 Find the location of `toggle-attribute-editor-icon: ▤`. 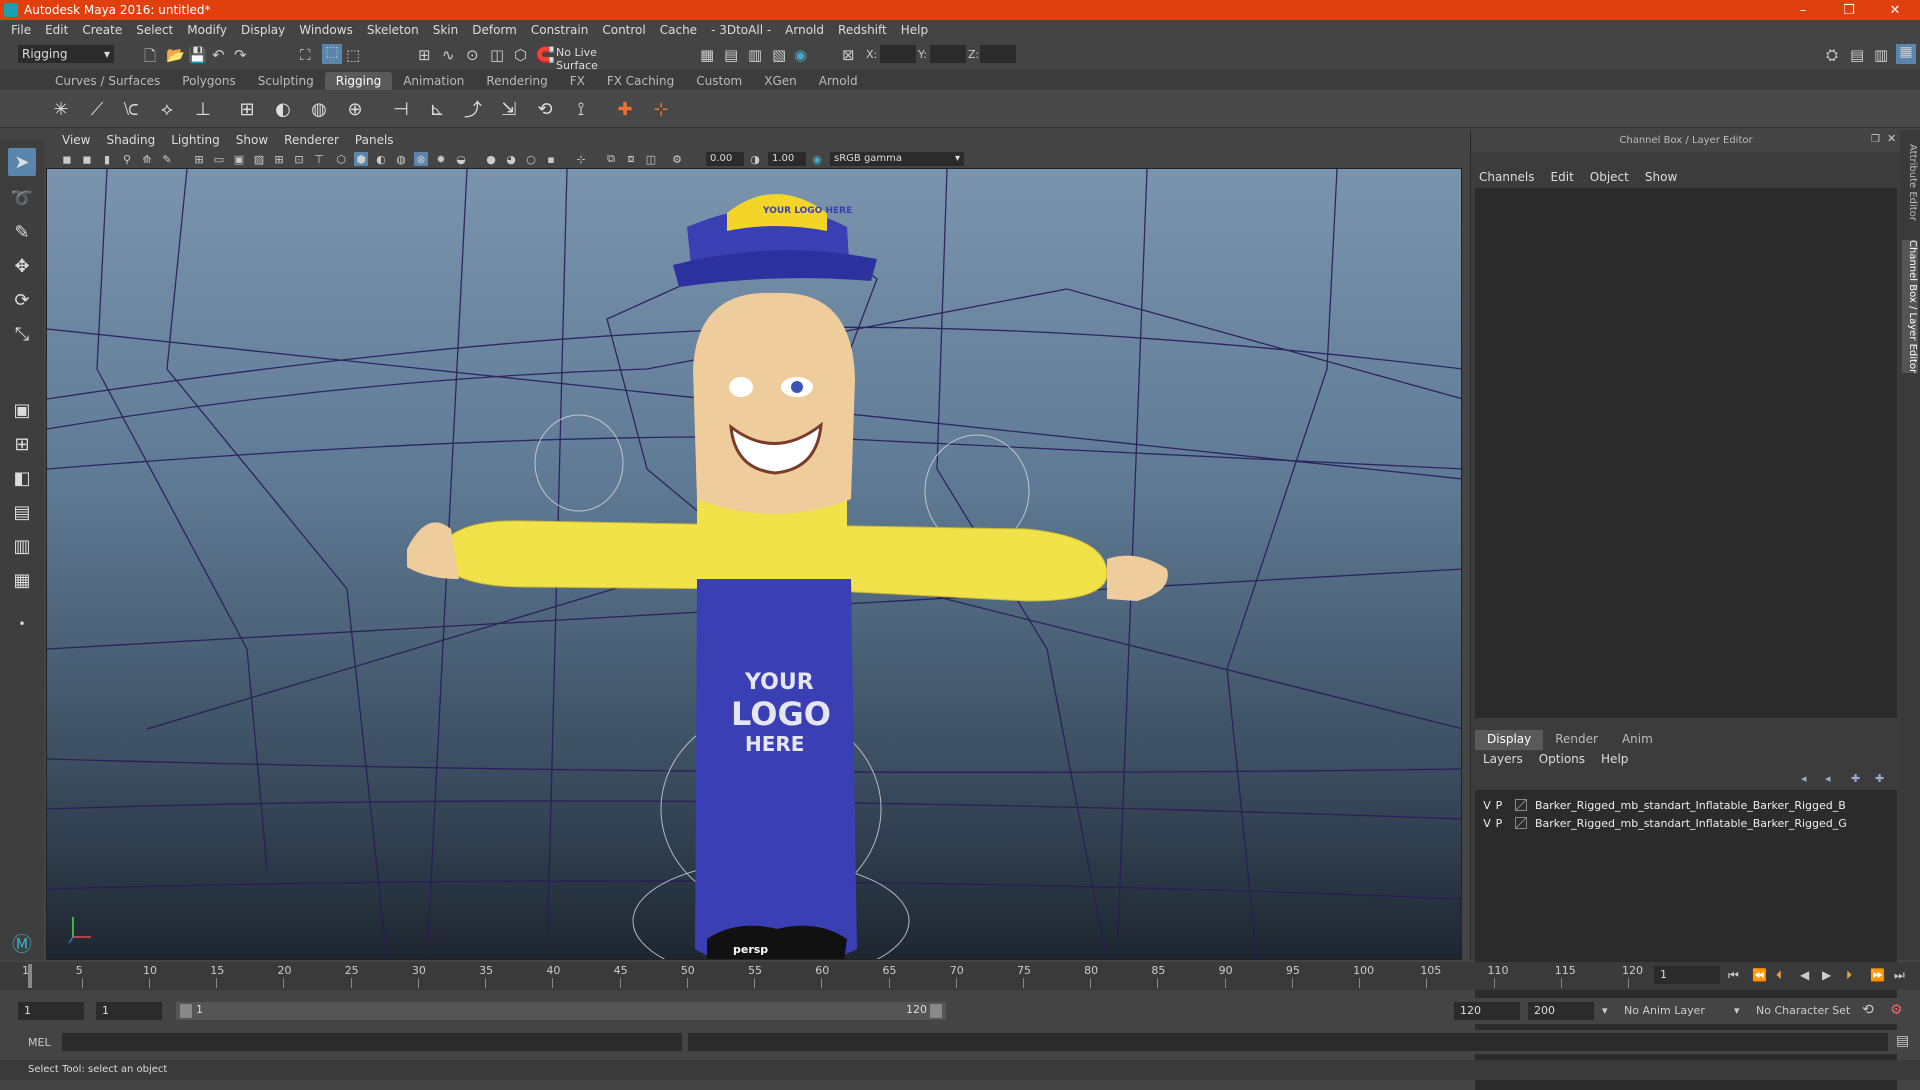

toggle-attribute-editor-icon: ▤ is located at coordinates (1857, 55).